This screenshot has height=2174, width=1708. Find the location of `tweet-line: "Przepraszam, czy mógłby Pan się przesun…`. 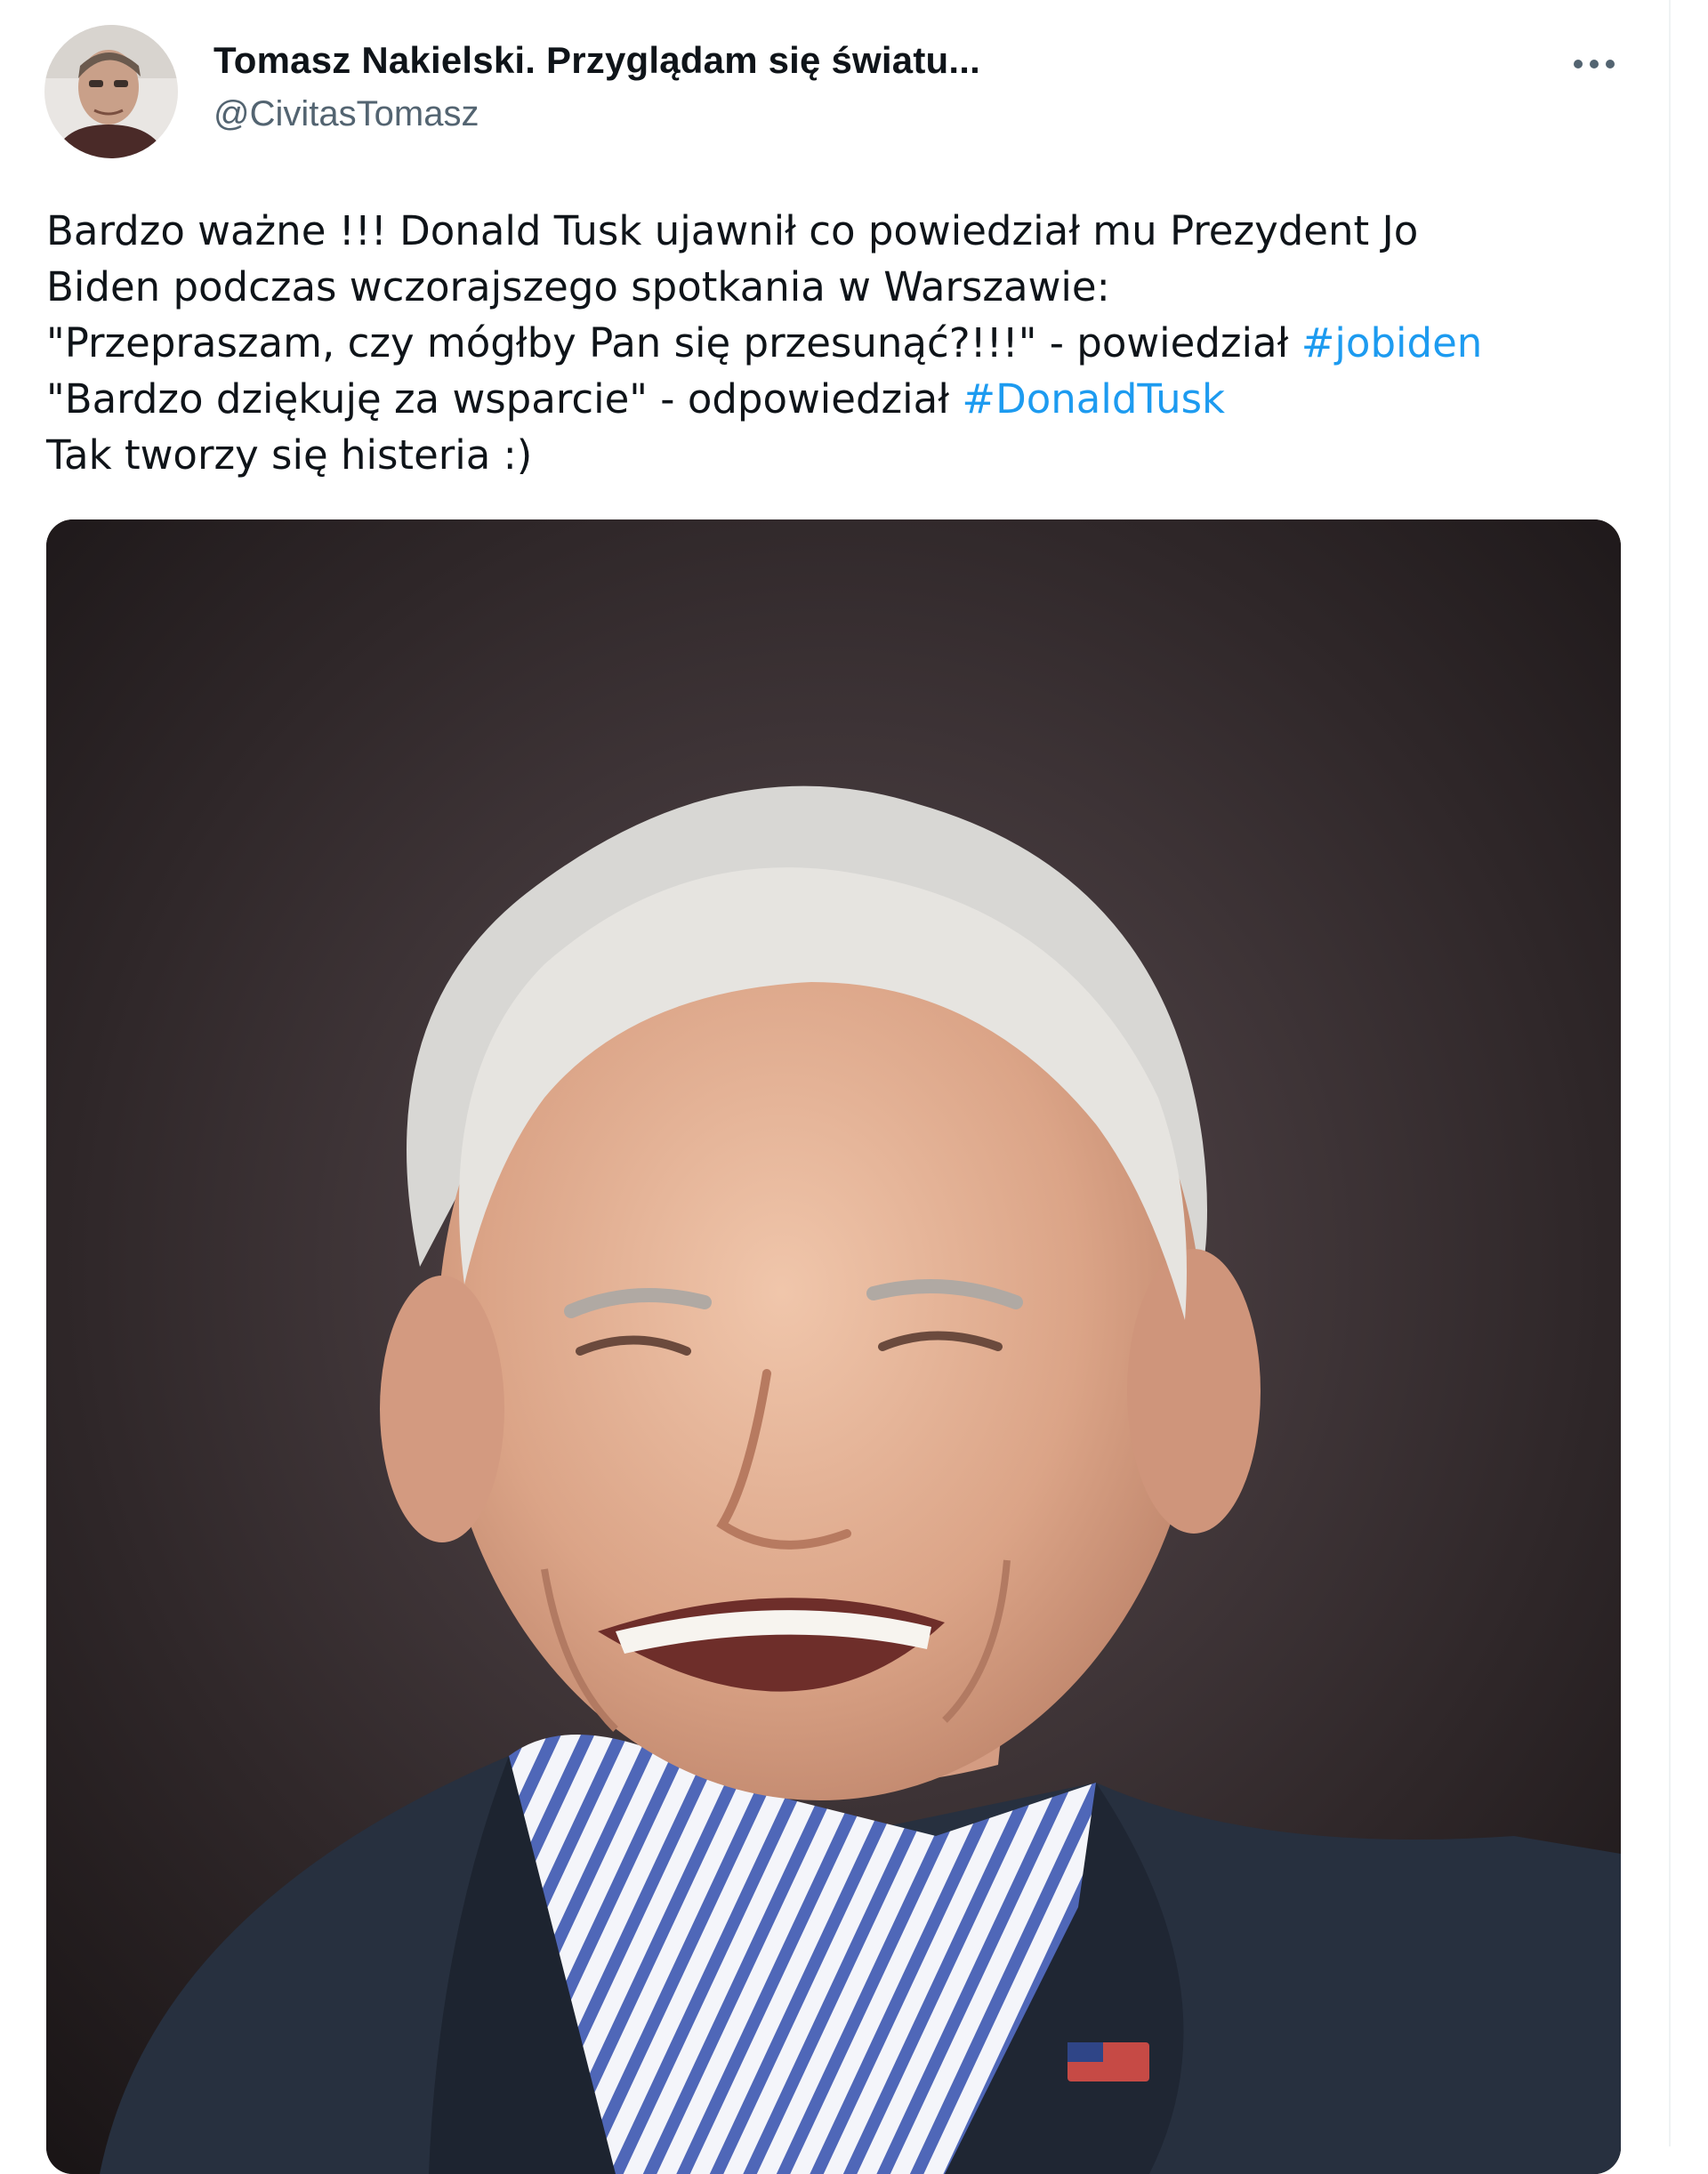

tweet-line: "Przepraszam, czy mógłby Pan się przesun… is located at coordinates (847, 343).